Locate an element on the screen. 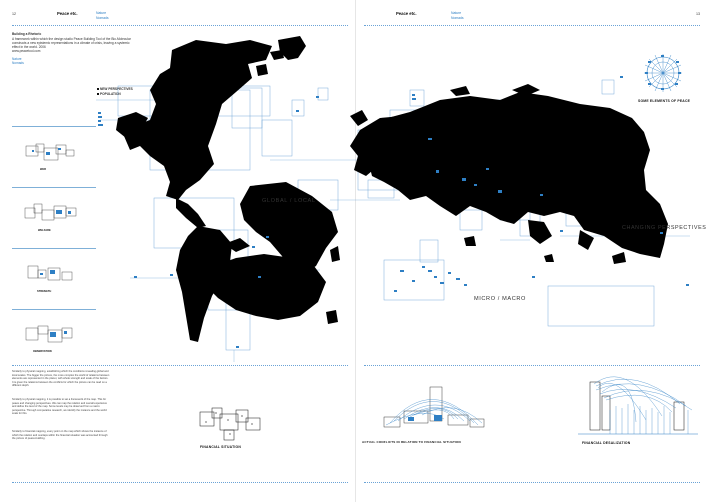  label-changing-perspectives: CHANGING PERSPECTIVES is located at coordinates (664, 228).